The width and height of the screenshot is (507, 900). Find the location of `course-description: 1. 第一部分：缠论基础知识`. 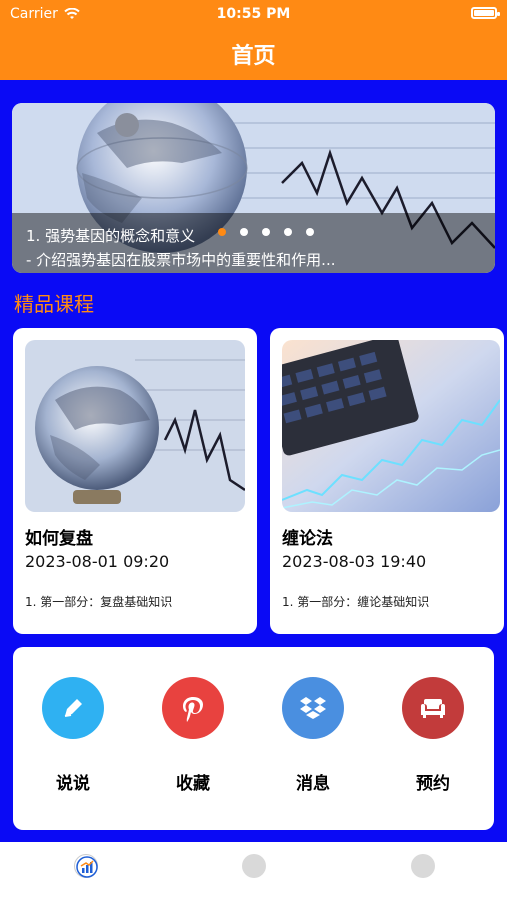

course-description: 1. 第一部分：缠论基础知识 is located at coordinates (356, 602).